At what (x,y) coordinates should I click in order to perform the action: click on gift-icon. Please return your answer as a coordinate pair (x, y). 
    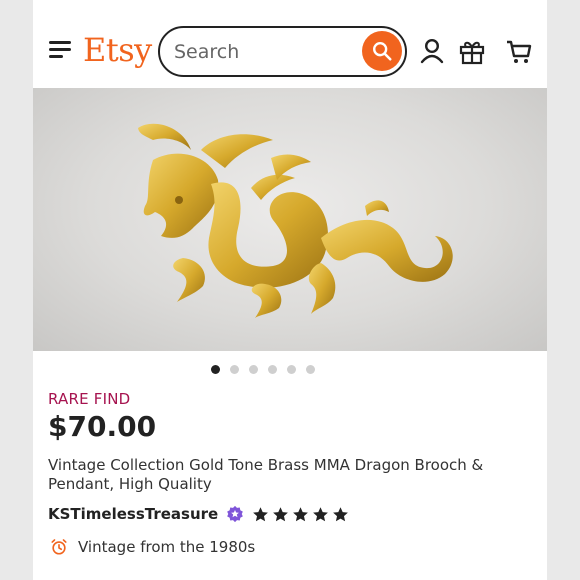
    Looking at the image, I should click on (472, 51).